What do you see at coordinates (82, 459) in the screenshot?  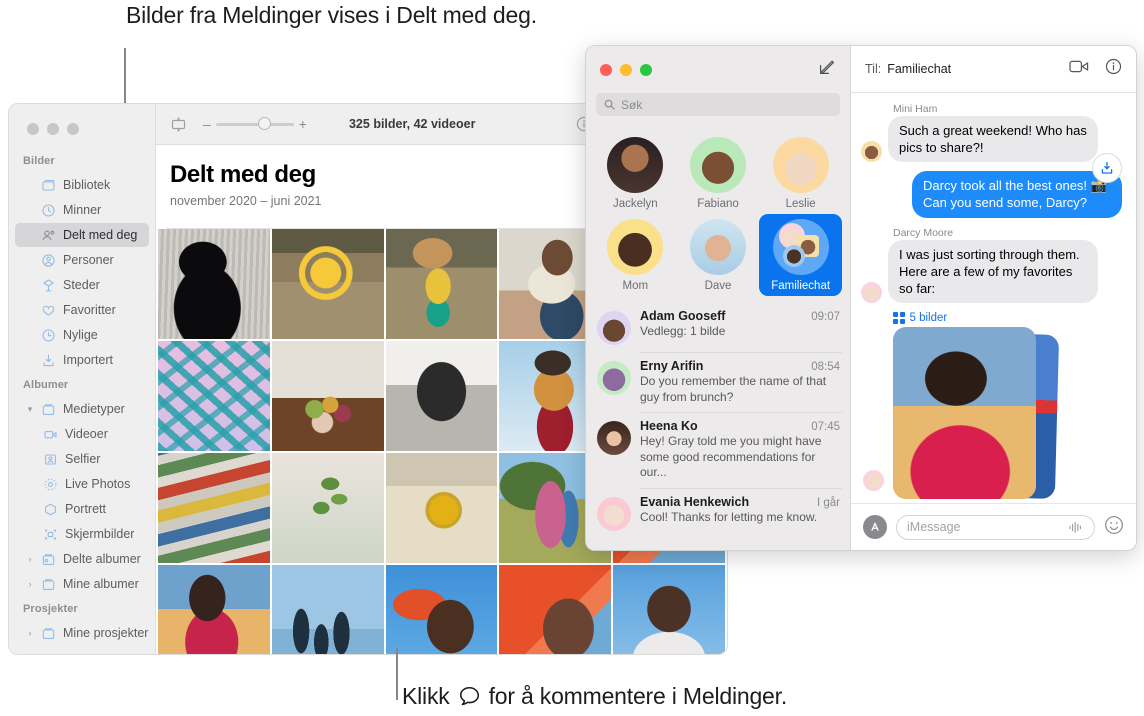 I see `sidebar-item-selfier: Selfier` at bounding box center [82, 459].